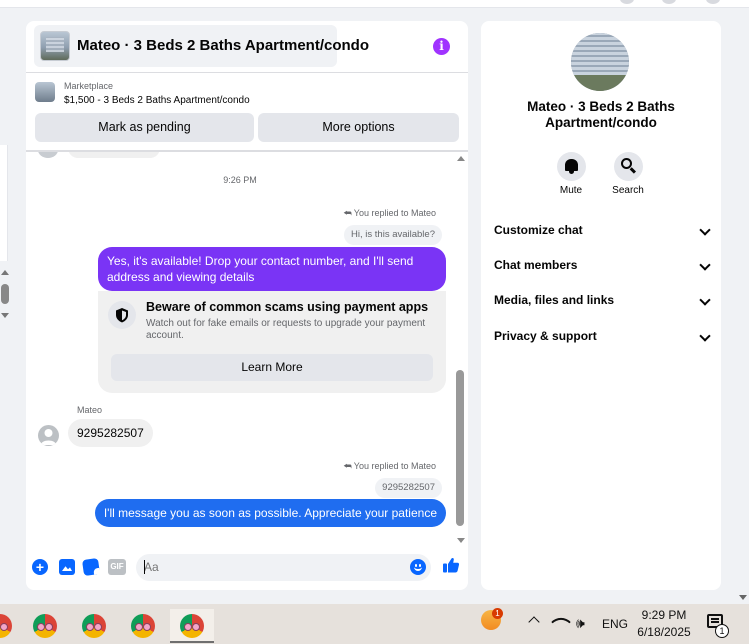 The width and height of the screenshot is (749, 644). I want to click on weather-badge: 1, so click(497, 613).